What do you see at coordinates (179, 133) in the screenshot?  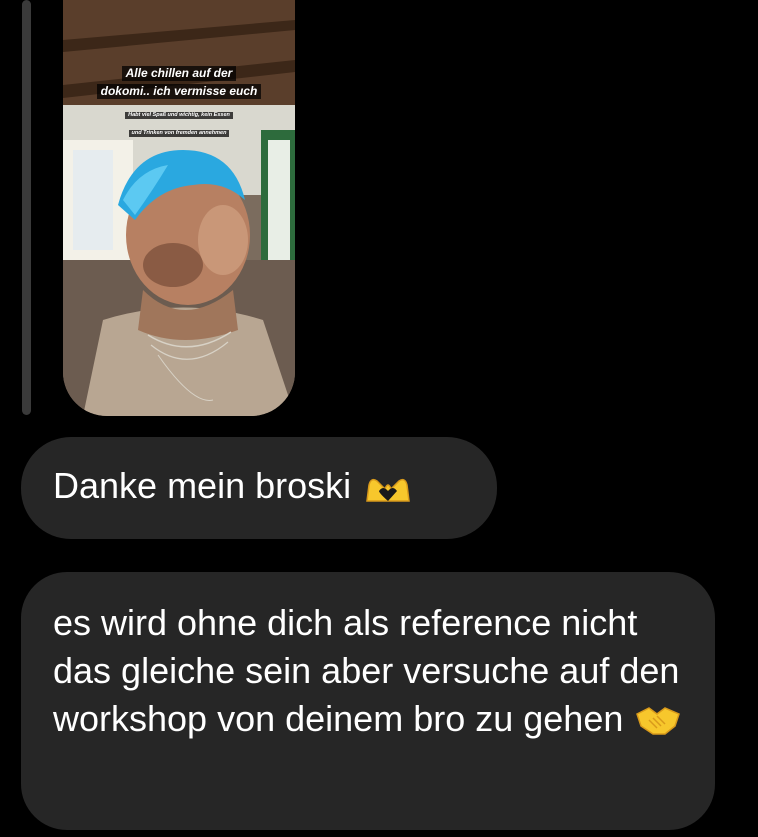 I see `small-caption-line-2: und Trinken von fremden annehmen` at bounding box center [179, 133].